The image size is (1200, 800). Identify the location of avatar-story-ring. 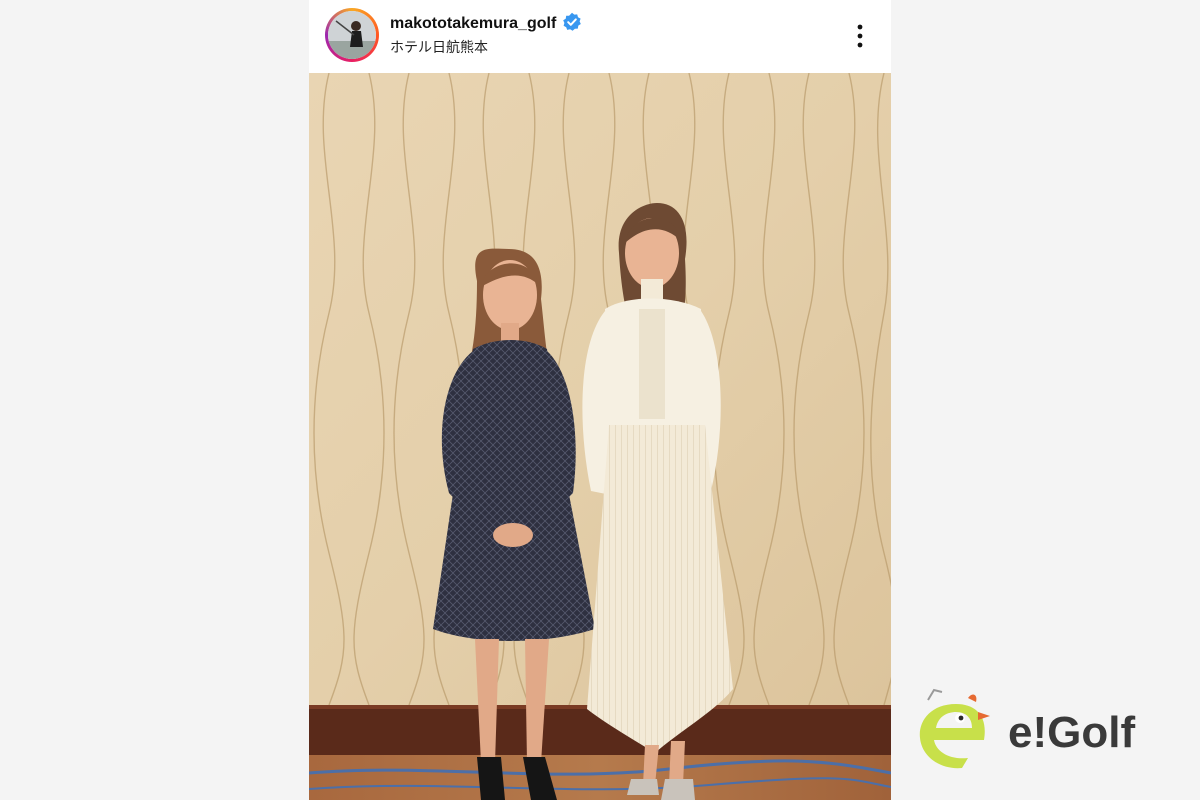
(352, 35).